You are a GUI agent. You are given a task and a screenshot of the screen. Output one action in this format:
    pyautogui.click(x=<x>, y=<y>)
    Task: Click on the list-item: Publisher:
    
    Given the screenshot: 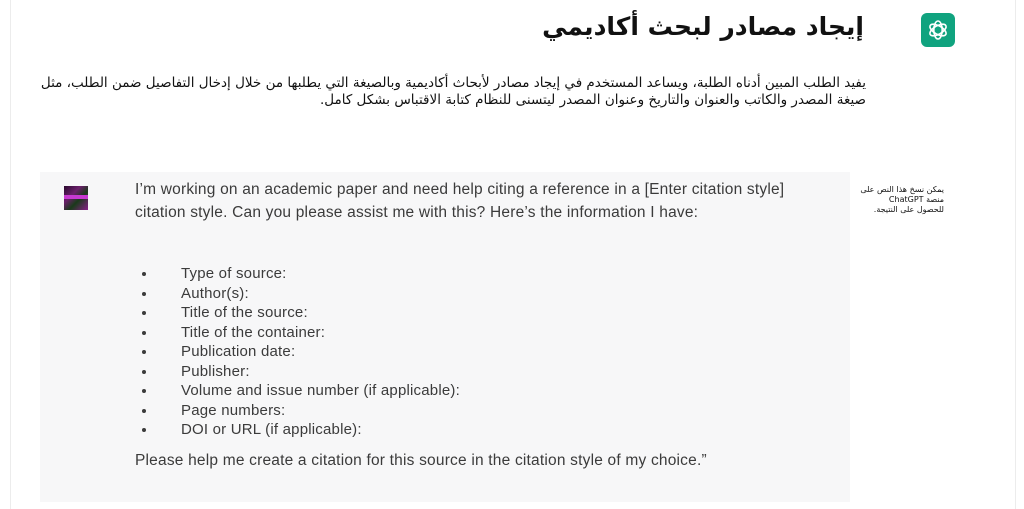 What is the action you would take?
    pyautogui.click(x=297, y=372)
    